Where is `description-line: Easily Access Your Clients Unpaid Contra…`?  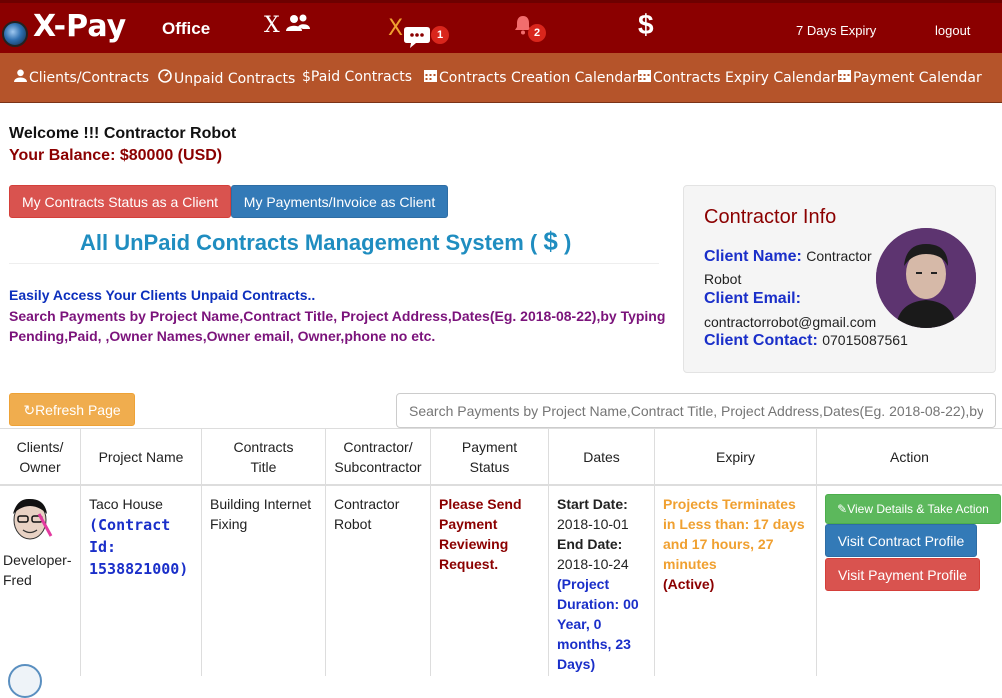
description-line: Easily Access Your Clients Unpaid Contra… is located at coordinates (162, 295).